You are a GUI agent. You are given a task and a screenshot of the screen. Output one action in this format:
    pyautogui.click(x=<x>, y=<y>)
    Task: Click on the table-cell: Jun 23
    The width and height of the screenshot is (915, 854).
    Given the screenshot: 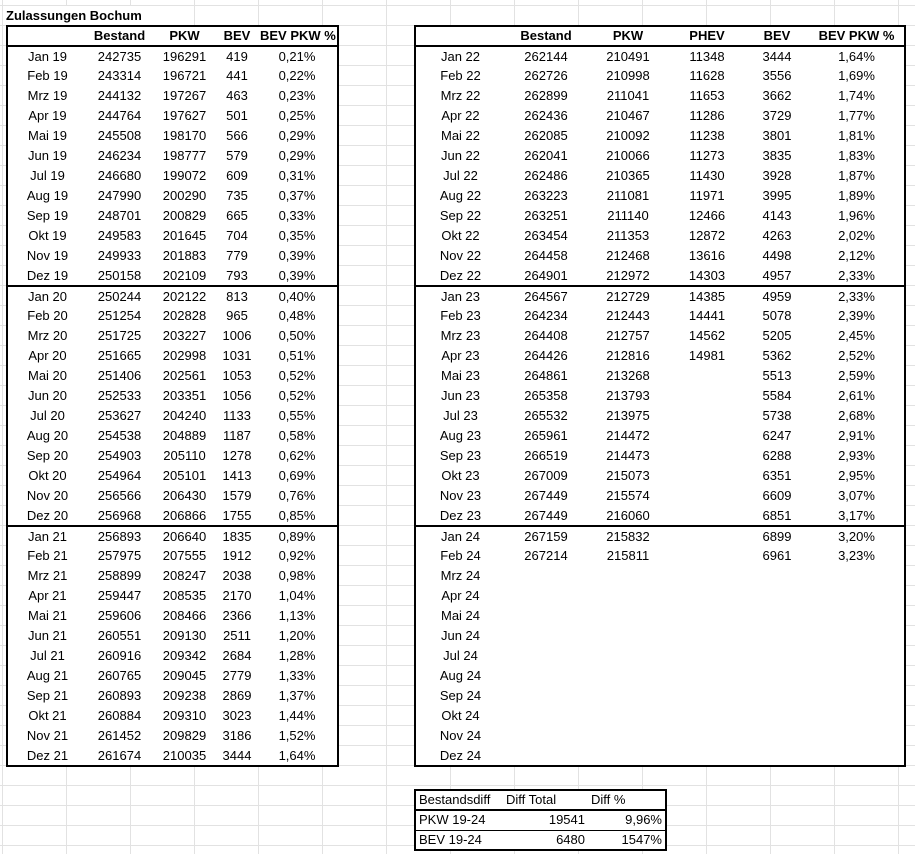 What is the action you would take?
    pyautogui.click(x=460, y=395)
    